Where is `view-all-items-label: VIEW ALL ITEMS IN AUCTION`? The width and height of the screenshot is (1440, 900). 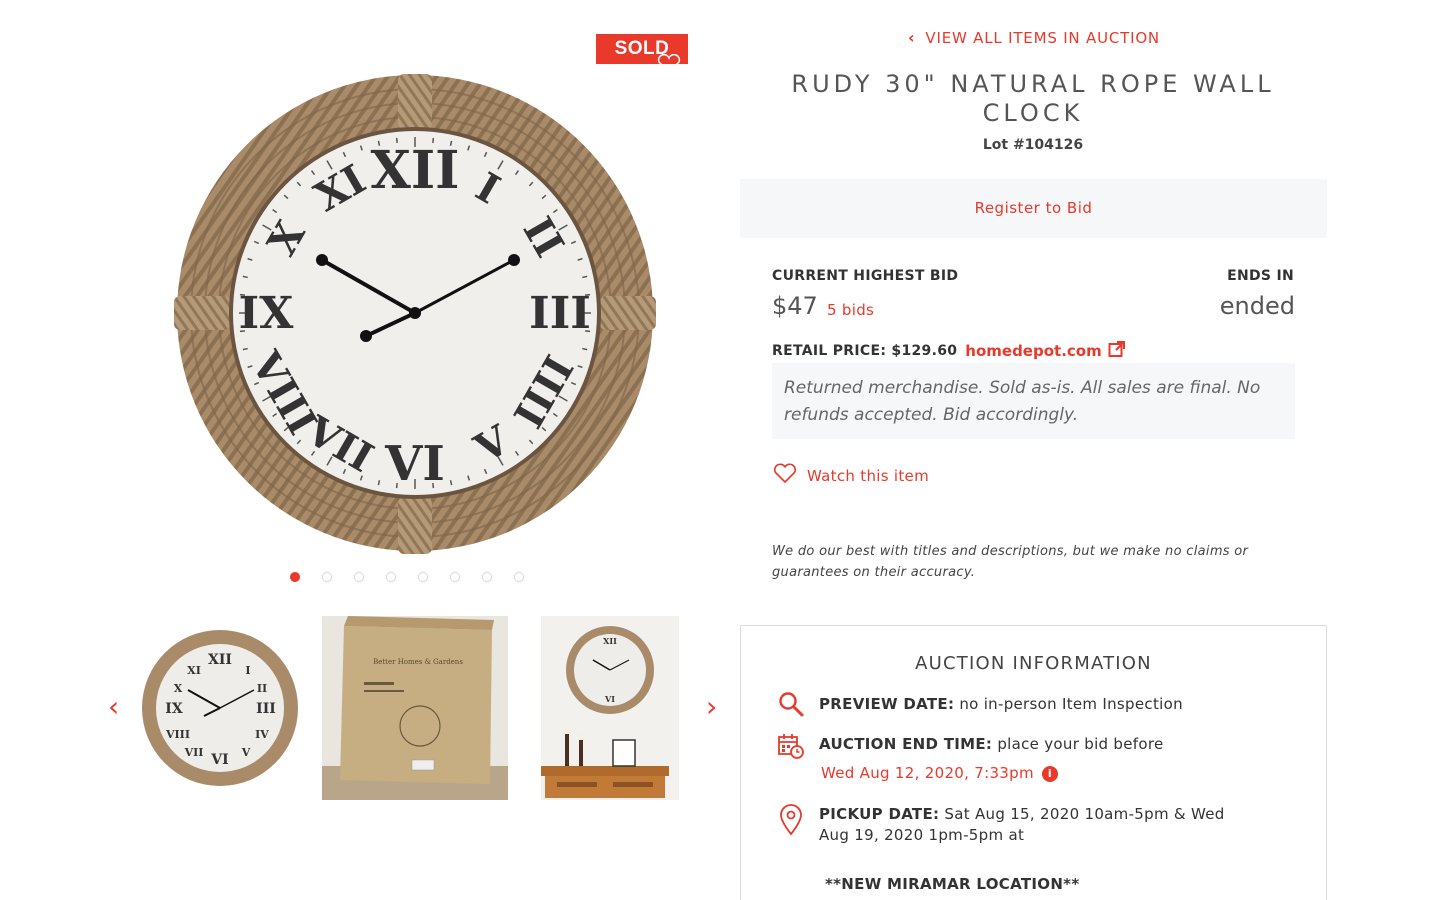
view-all-items-label: VIEW ALL ITEMS IN AUCTION is located at coordinates (1042, 37).